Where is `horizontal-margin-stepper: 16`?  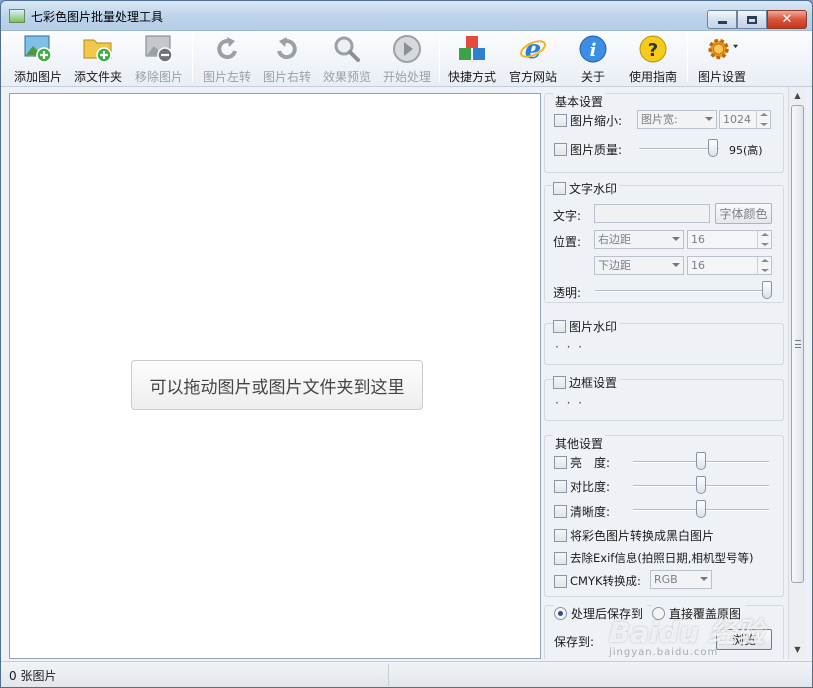
horizontal-margin-stepper: 16 is located at coordinates (729, 239).